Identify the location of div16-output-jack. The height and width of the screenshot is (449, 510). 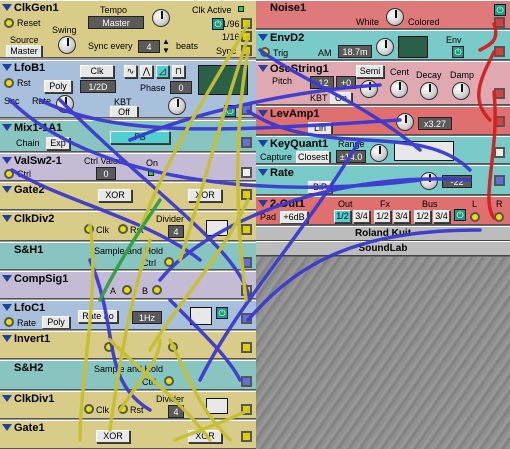
(246, 36).